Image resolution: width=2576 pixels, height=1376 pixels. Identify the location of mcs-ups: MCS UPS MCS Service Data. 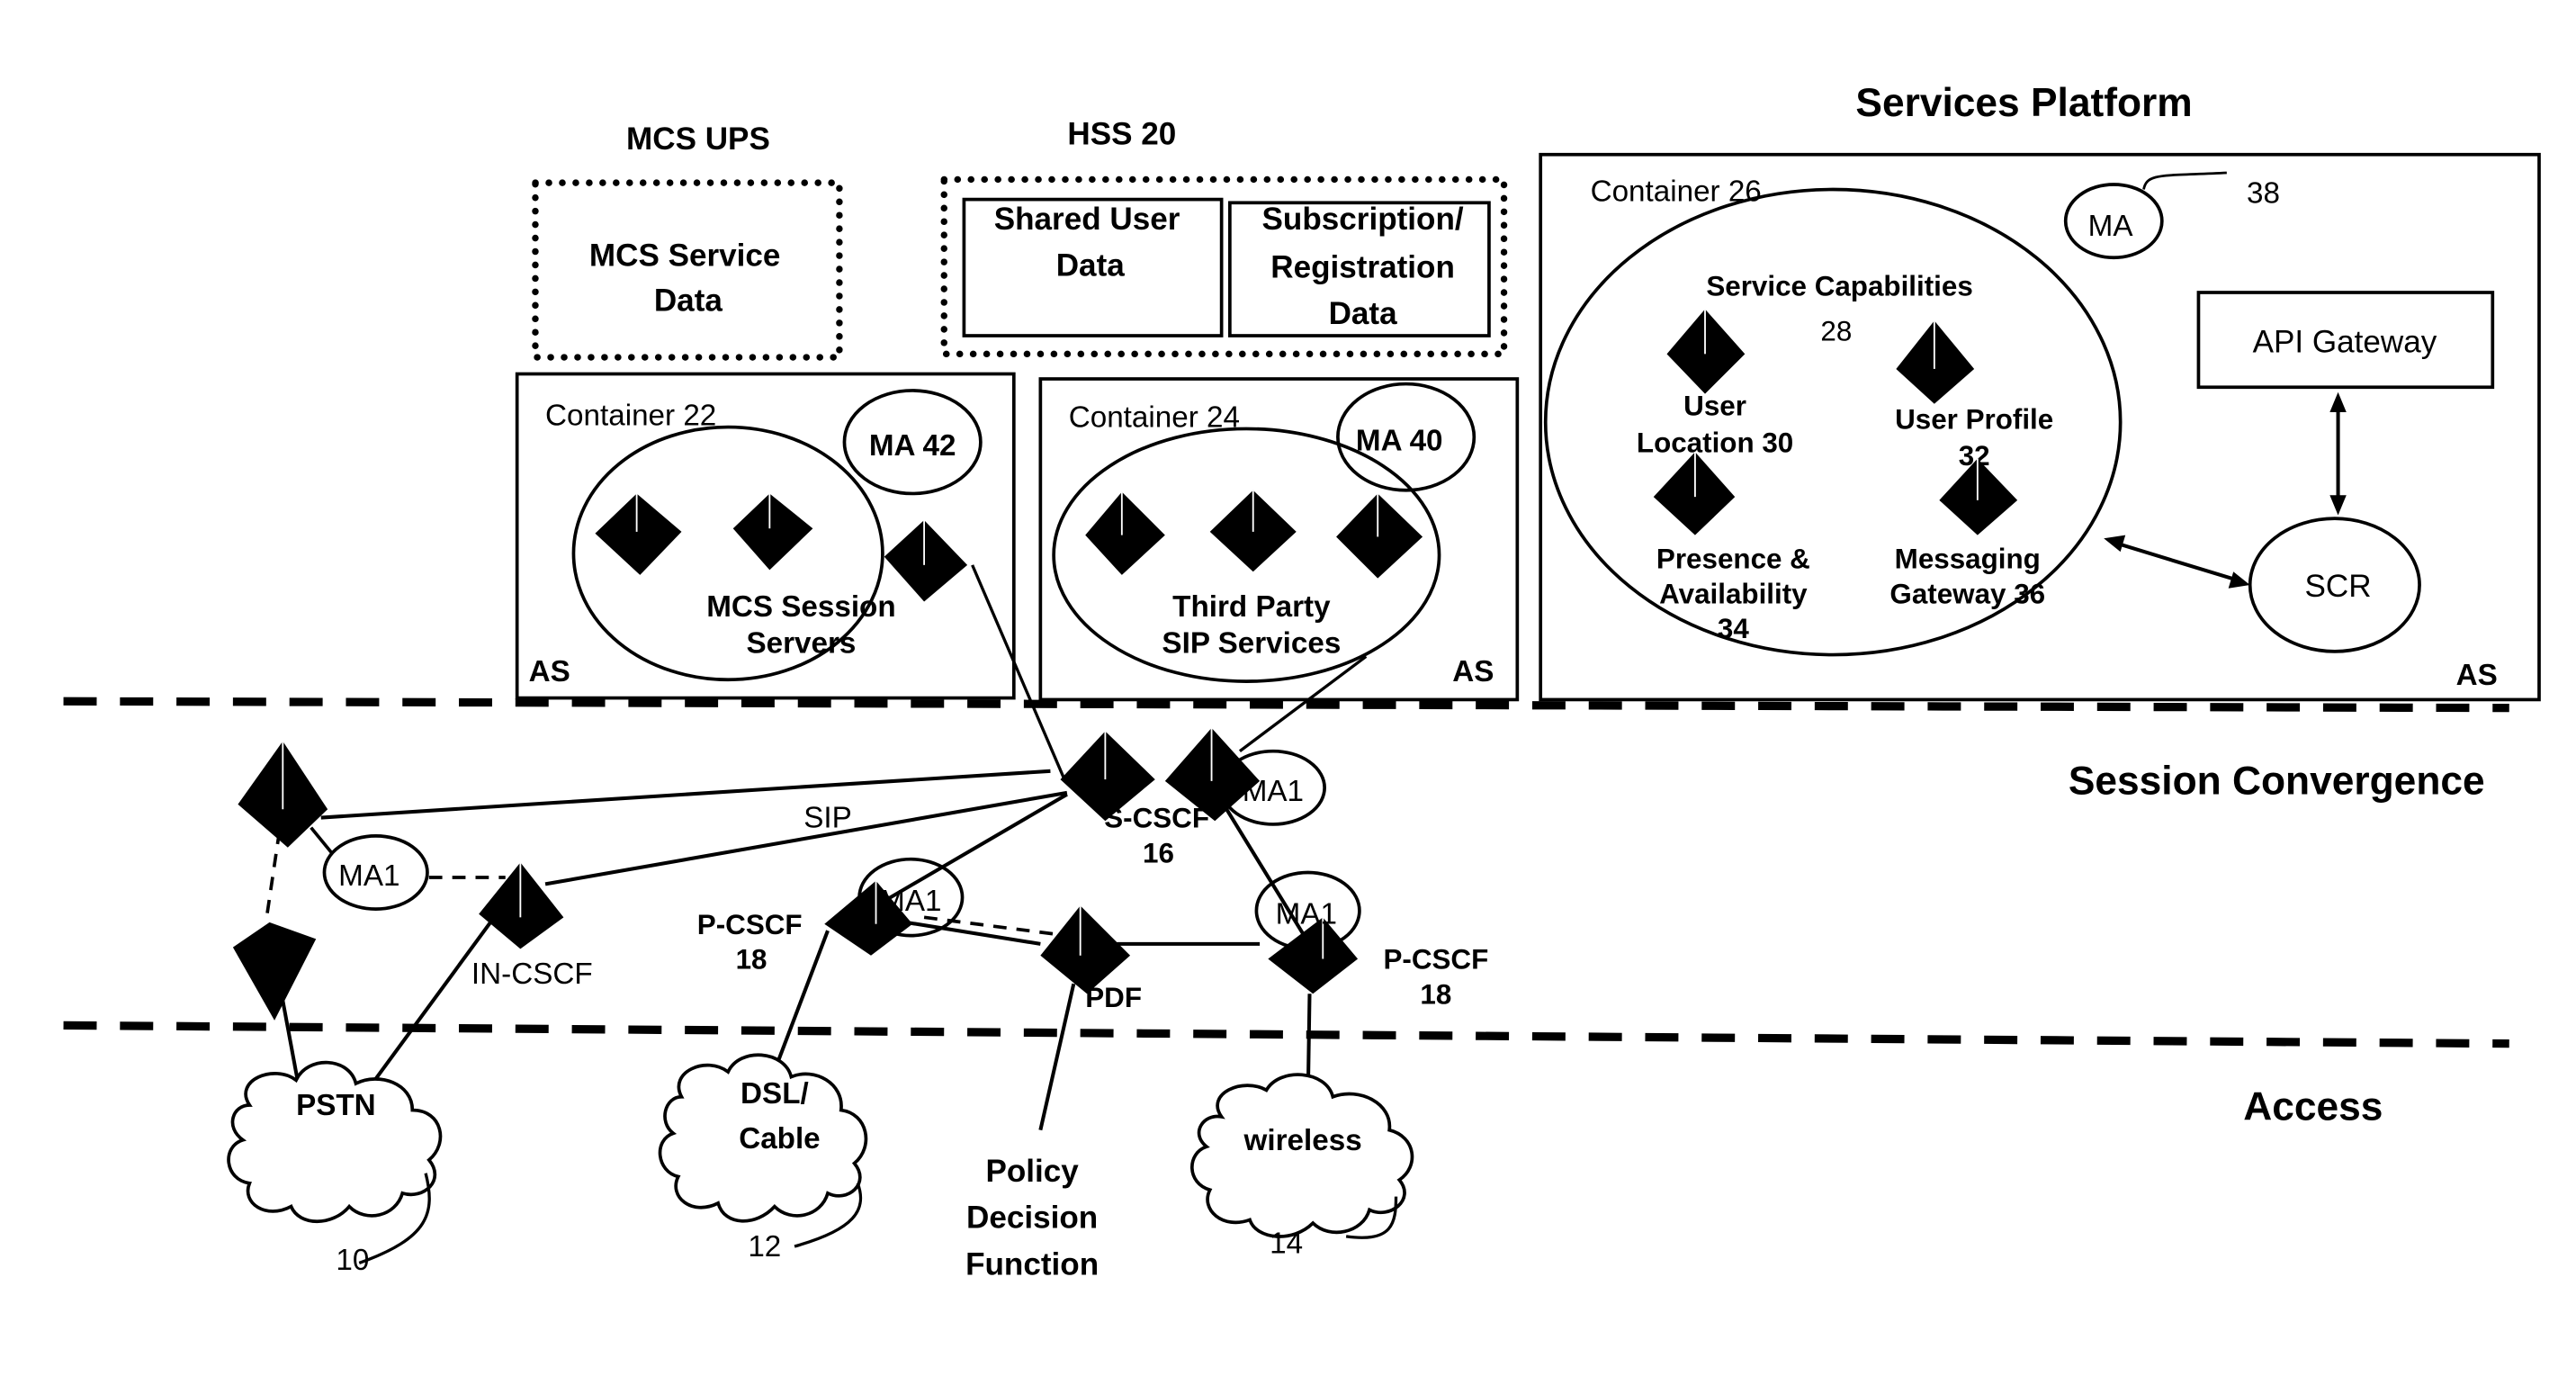
(687, 241).